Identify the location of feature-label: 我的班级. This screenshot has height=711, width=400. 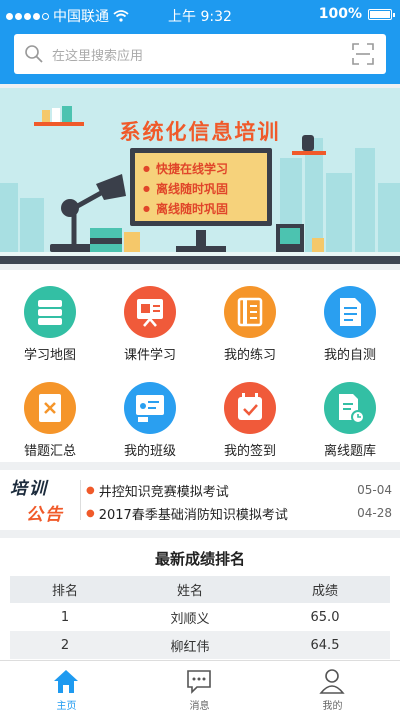
(149, 451).